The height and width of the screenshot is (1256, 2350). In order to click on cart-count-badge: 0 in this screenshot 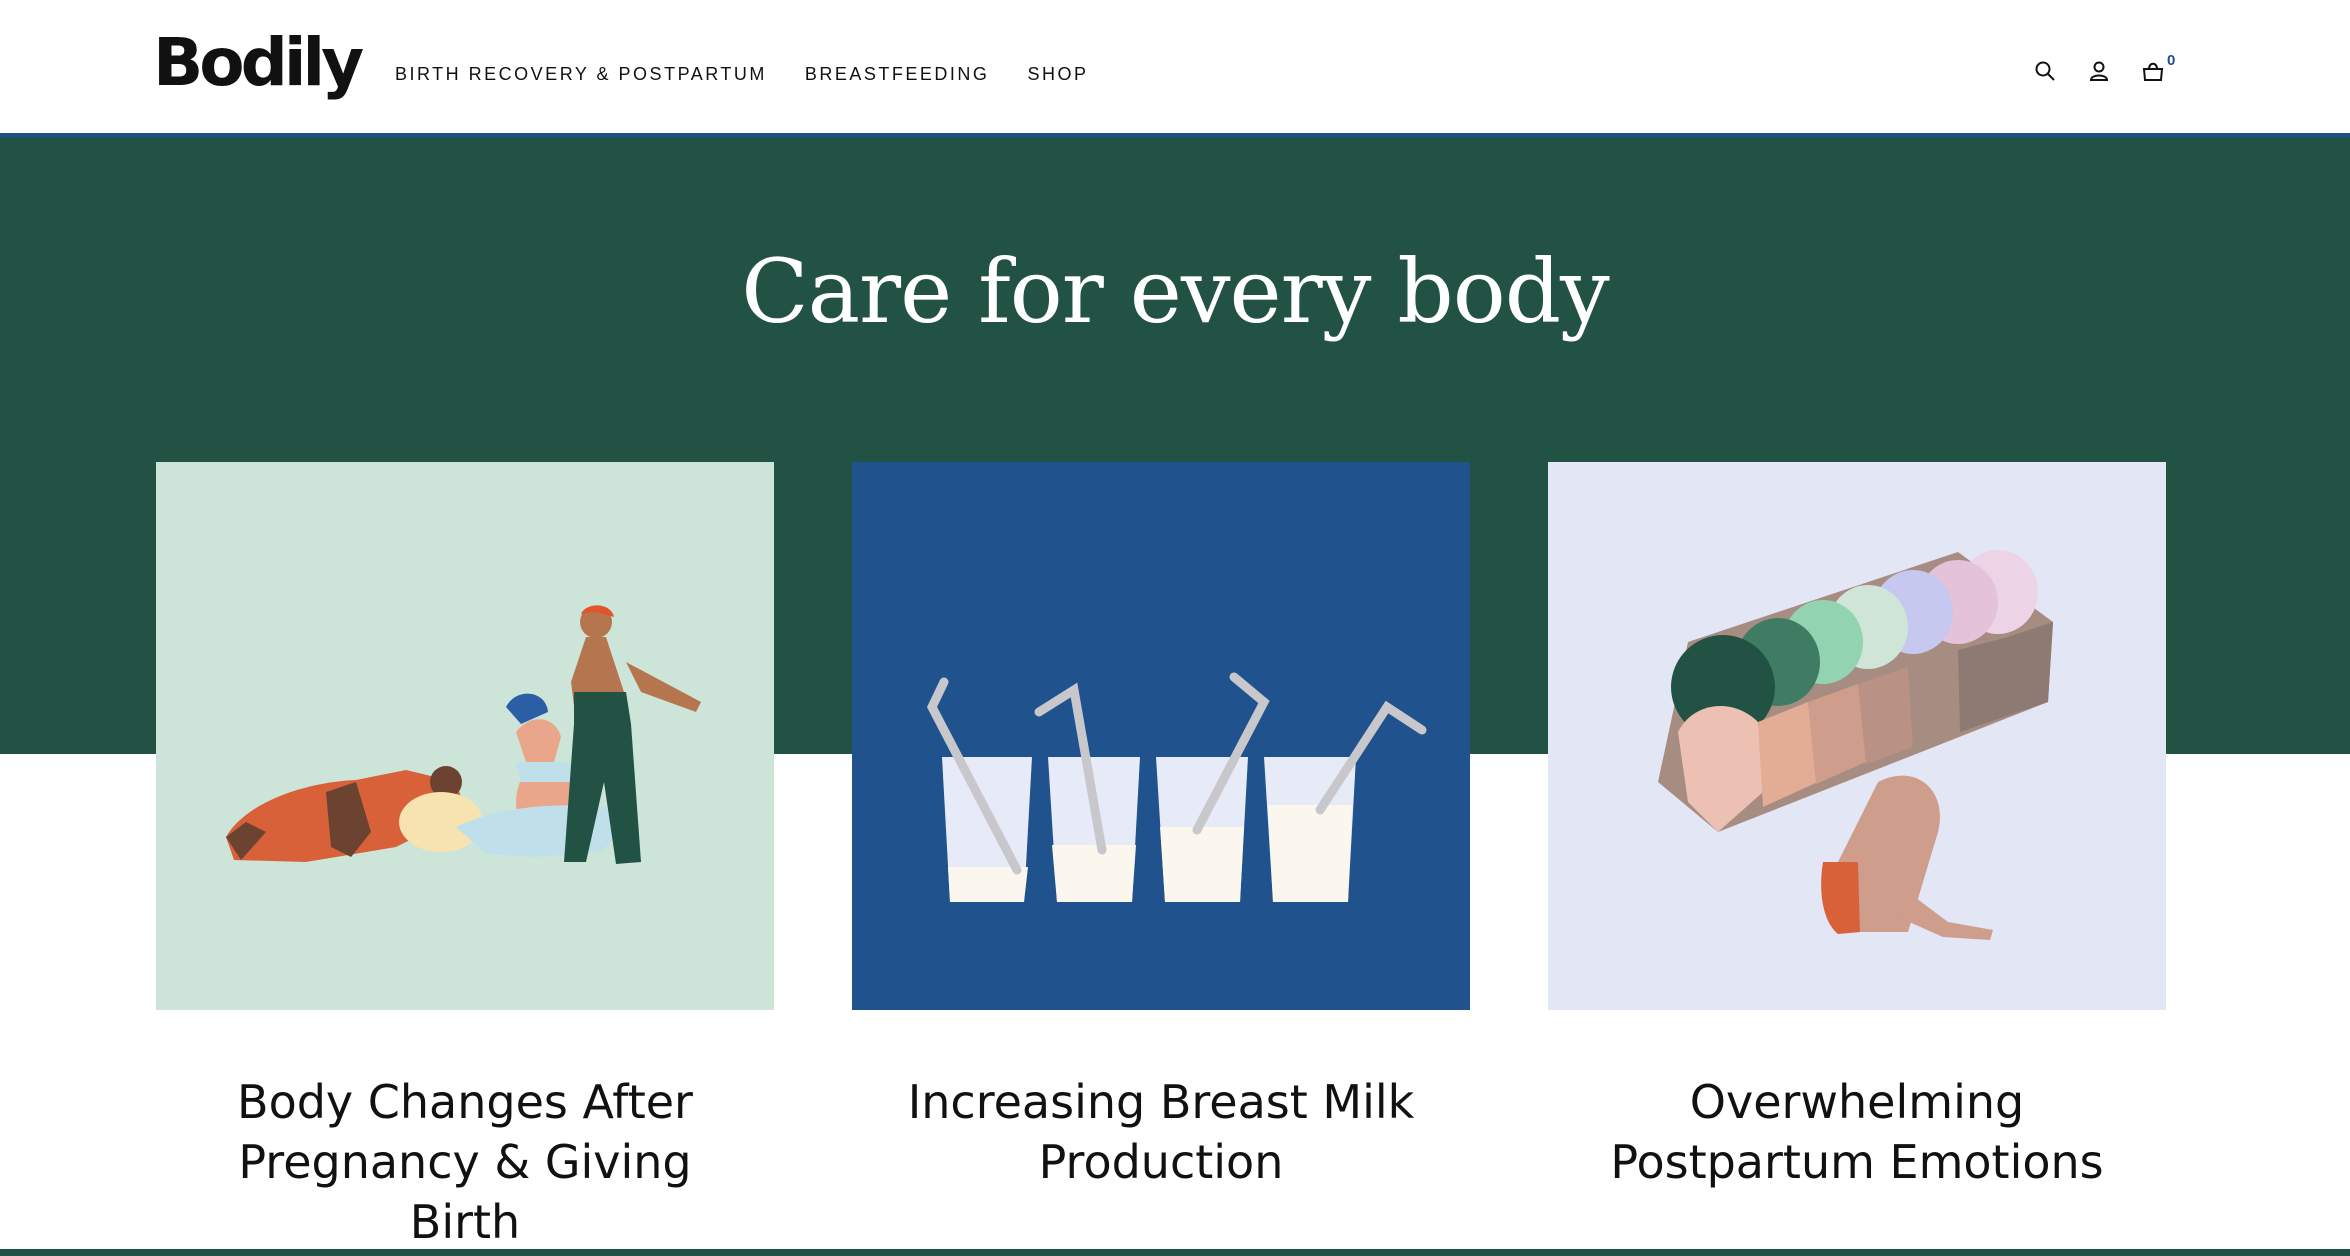, I will do `click(2171, 60)`.